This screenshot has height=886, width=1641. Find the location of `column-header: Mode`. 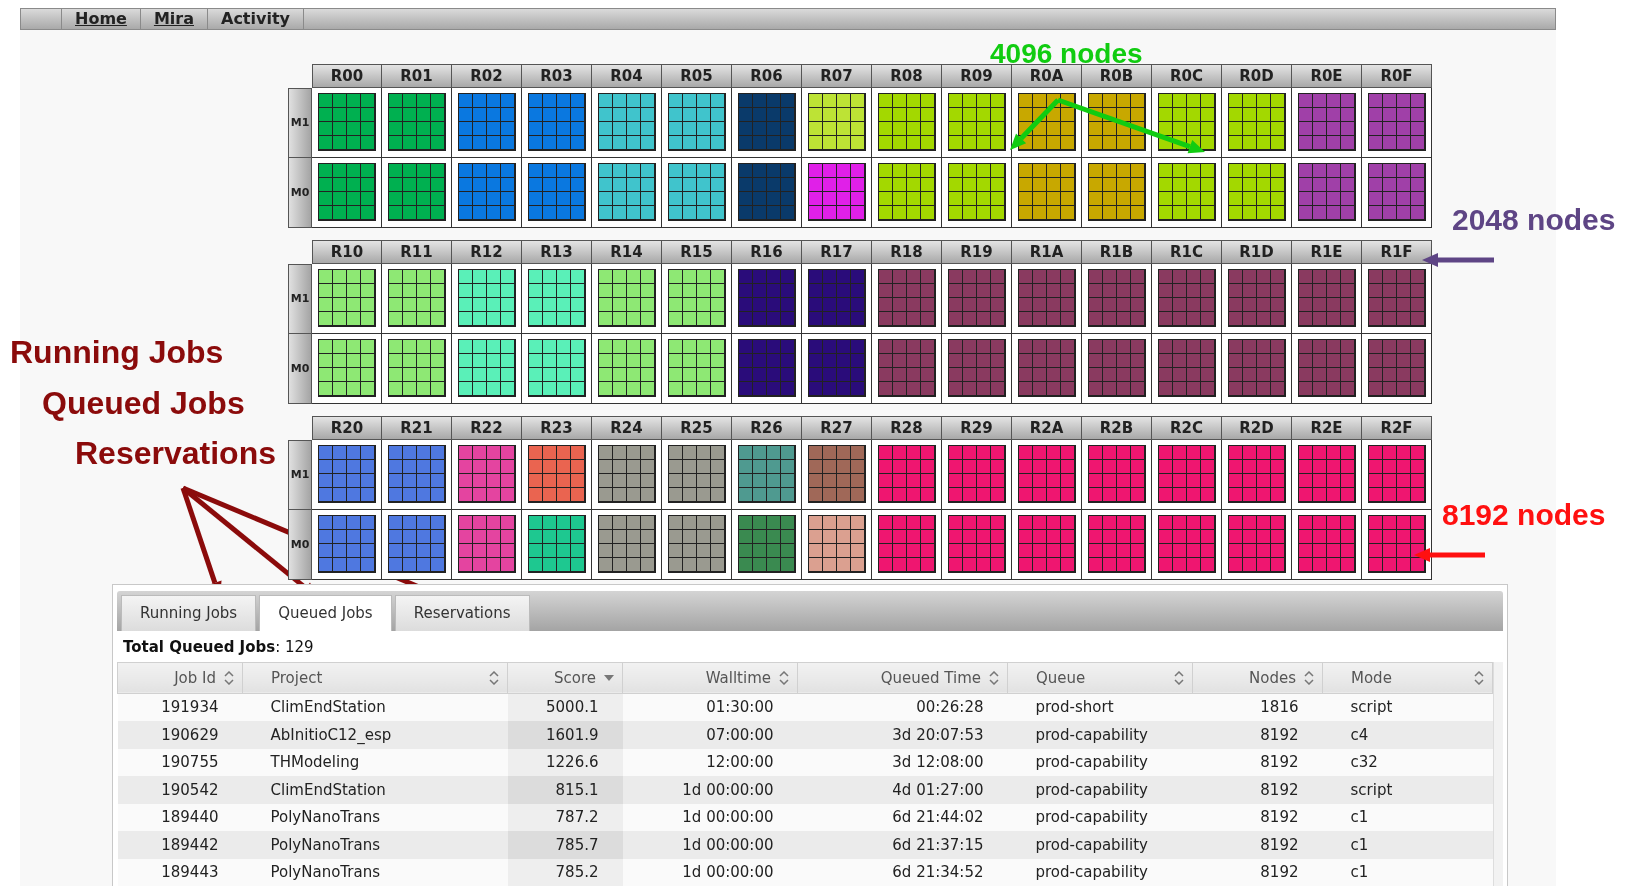

column-header: Mode is located at coordinates (1407, 677).